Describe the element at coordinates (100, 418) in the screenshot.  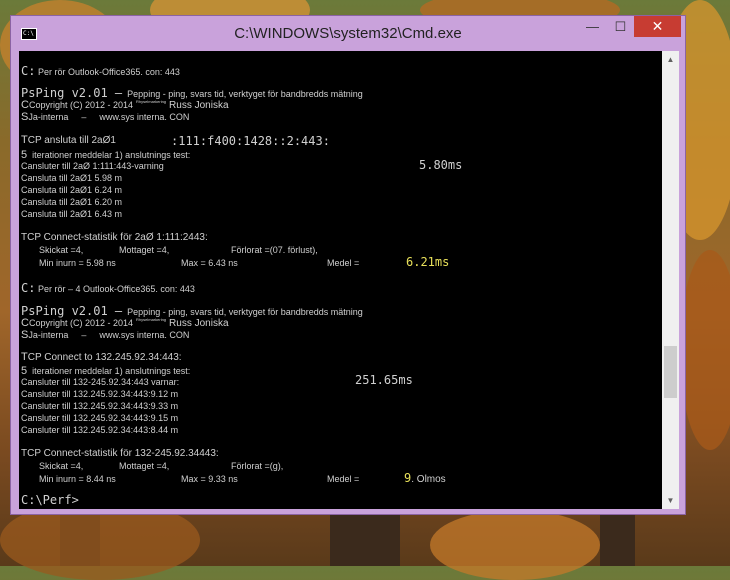
I see `result-row: Cansluter till 132.245.92.34:443:9.15 m` at that location.